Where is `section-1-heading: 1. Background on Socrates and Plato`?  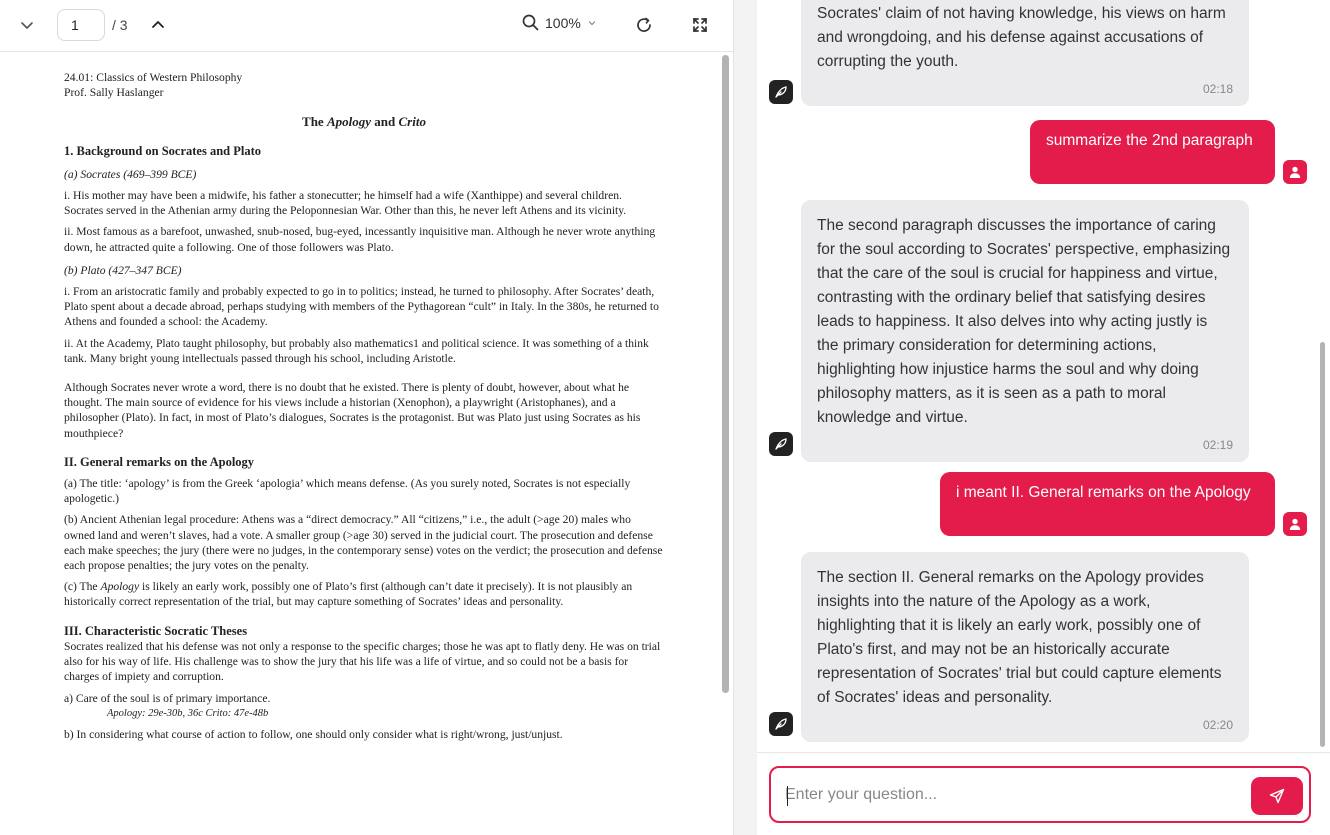
section-1-heading: 1. Background on Socrates and Plato is located at coordinates (163, 150).